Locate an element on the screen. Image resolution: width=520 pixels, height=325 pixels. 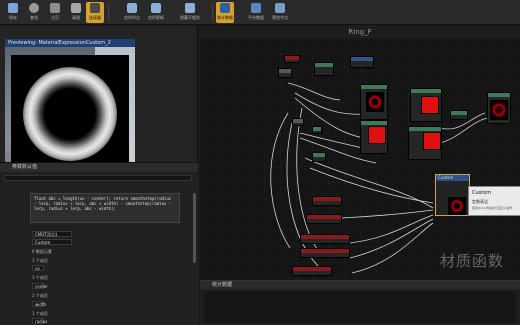
platform-stats-button: 平台数据 is located at coordinates (256, 12).